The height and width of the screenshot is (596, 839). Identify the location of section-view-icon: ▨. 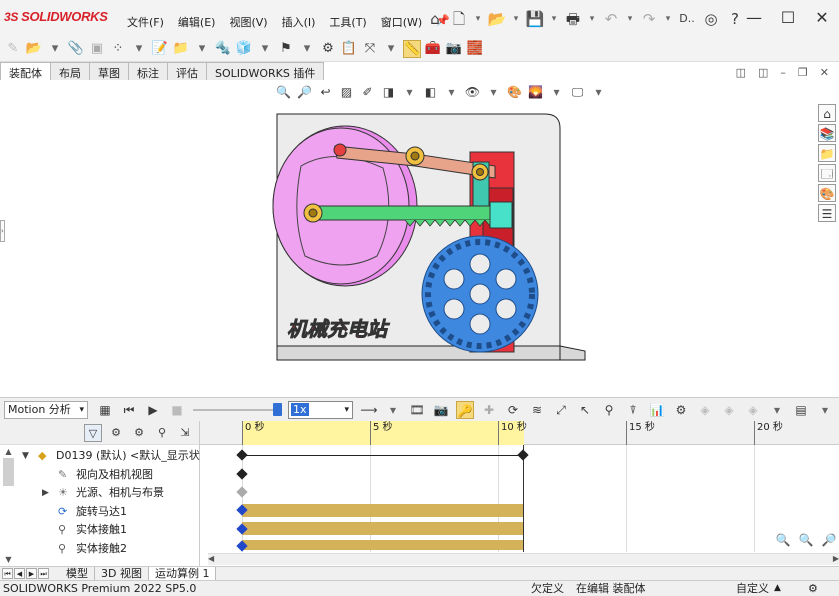
(346, 92).